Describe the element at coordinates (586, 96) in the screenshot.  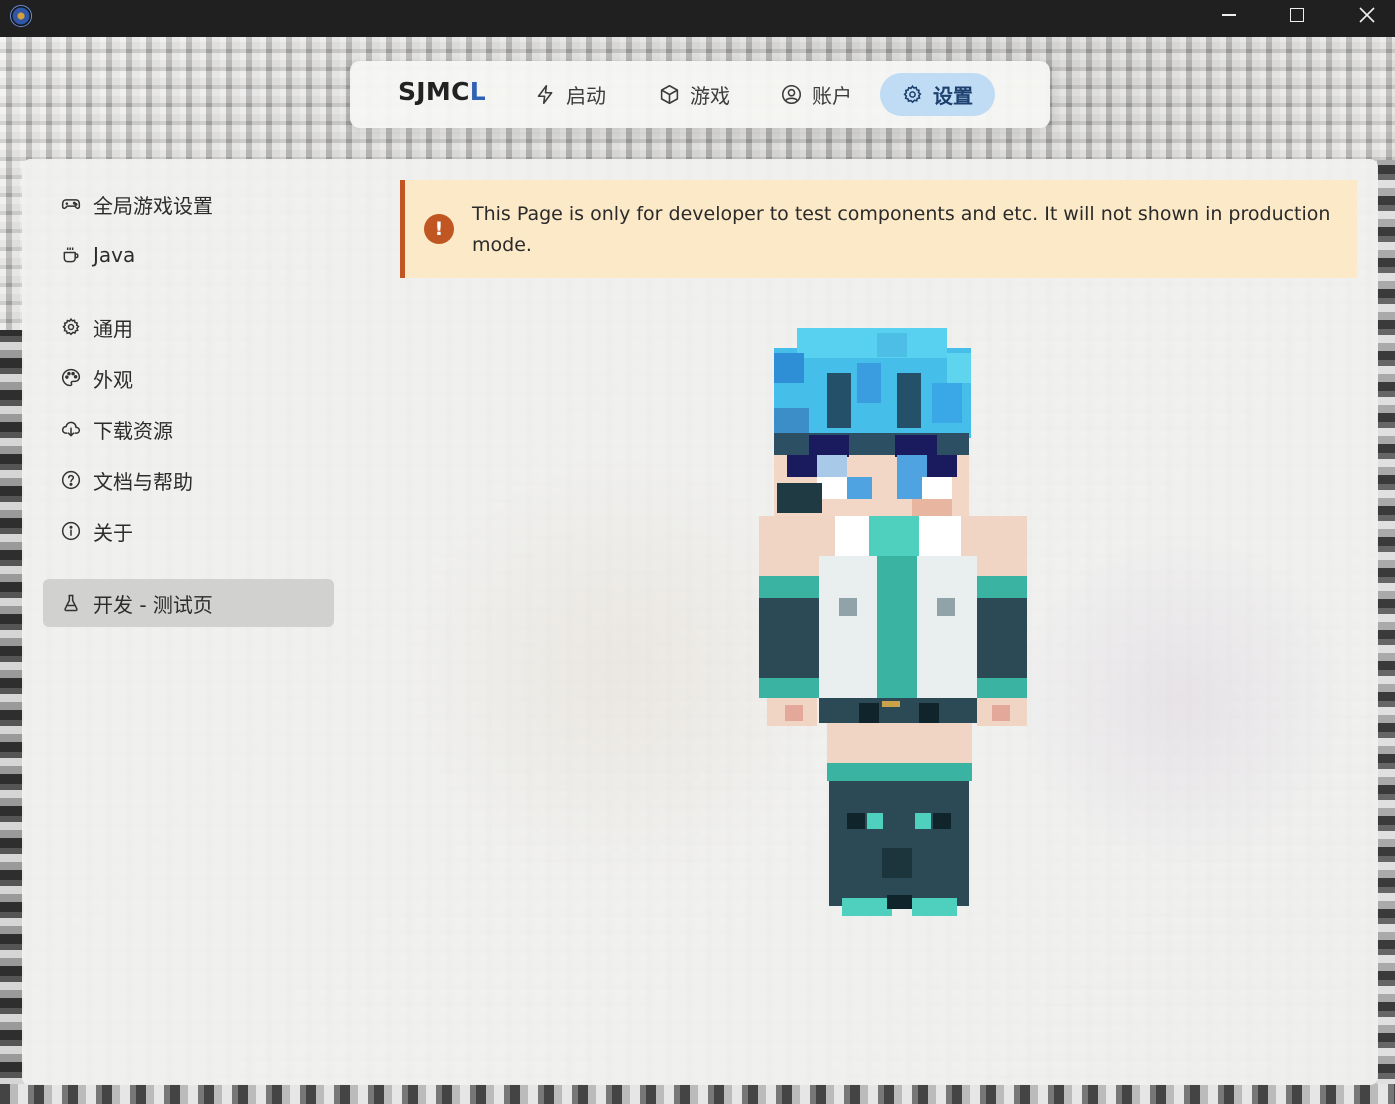
I see `nav-tab-label: 启动` at that location.